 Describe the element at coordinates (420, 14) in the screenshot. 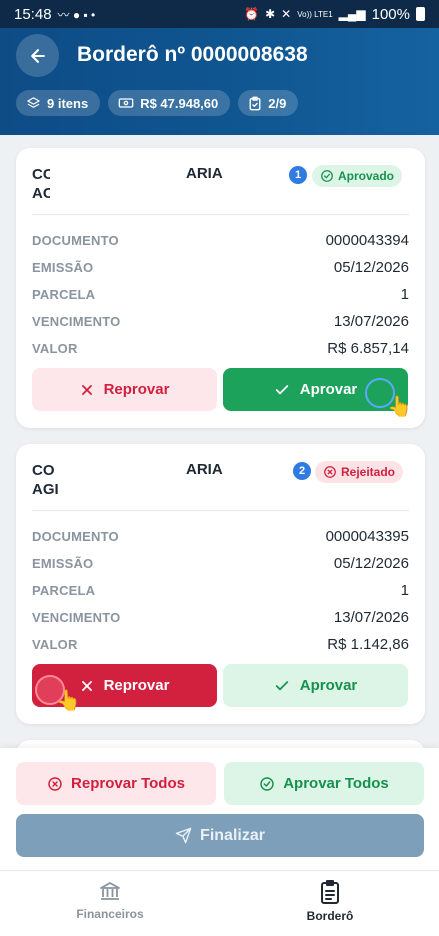

I see `battery-icon` at that location.